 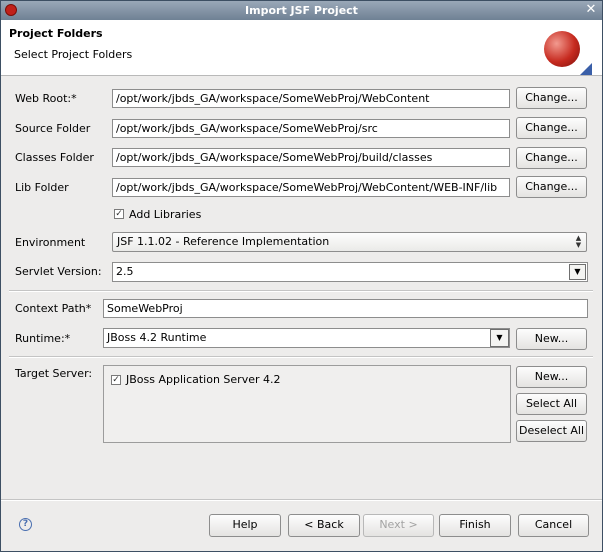 What do you see at coordinates (345, 308) in the screenshot?
I see `context-path-input: SomeWebProj` at bounding box center [345, 308].